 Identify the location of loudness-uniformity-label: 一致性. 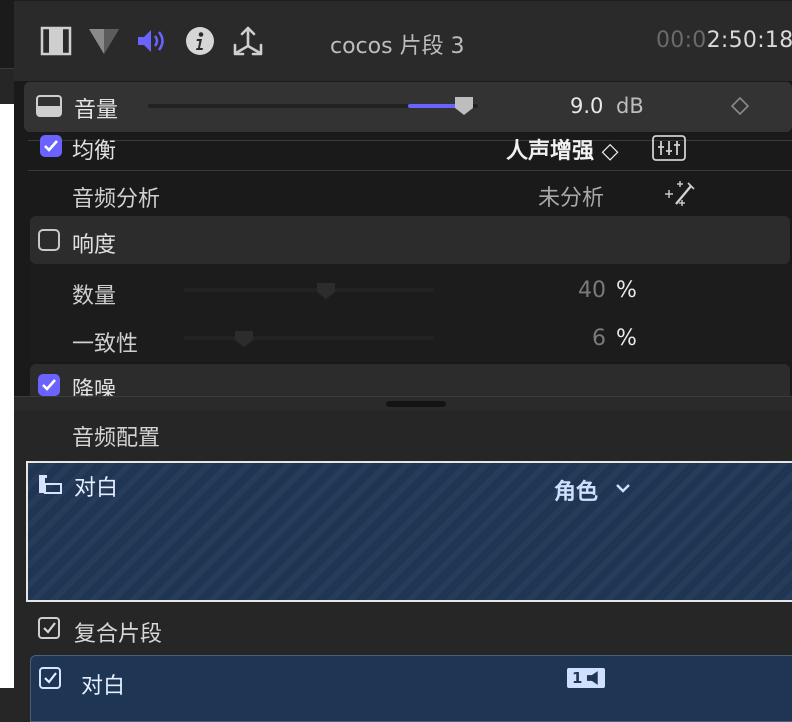
(105, 344).